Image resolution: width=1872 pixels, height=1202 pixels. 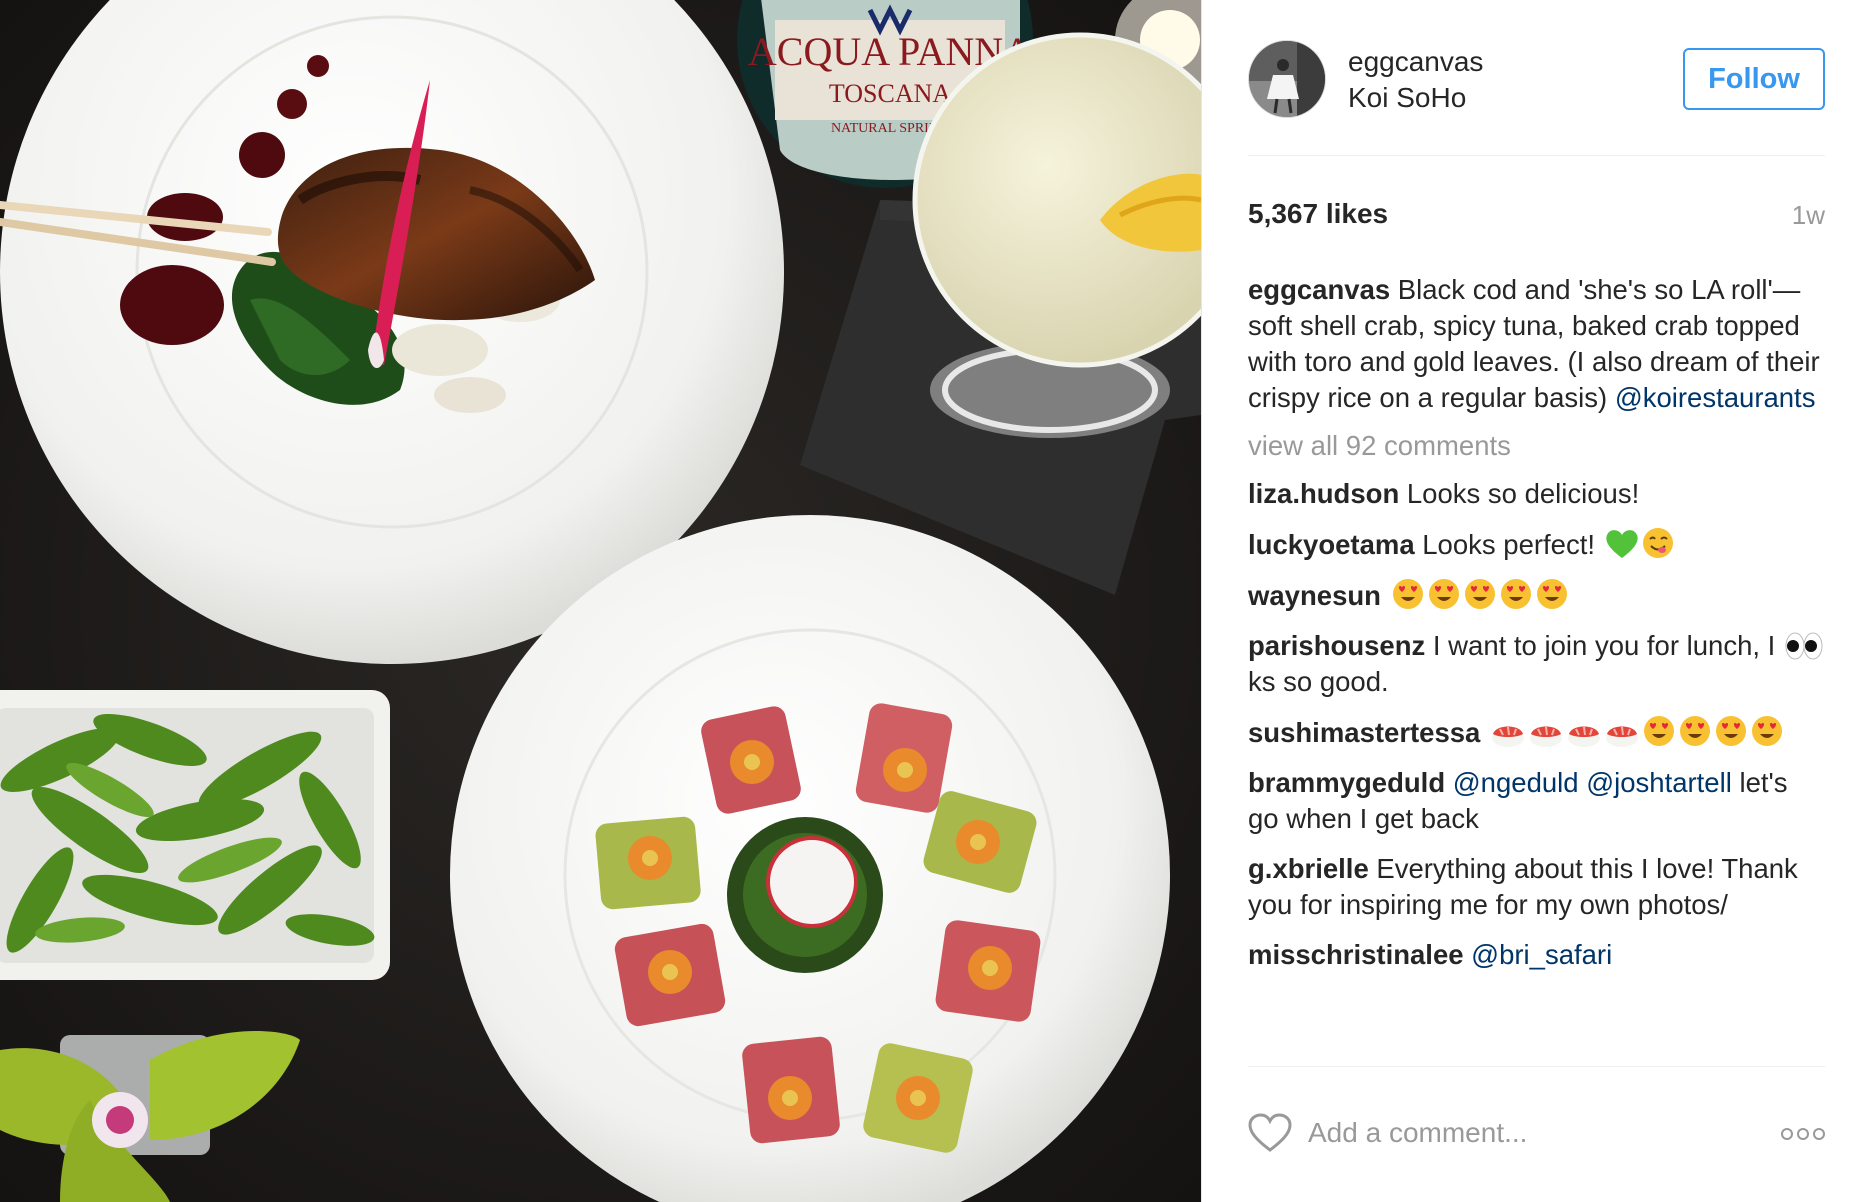 I want to click on eyes-icon, so click(x=1804, y=646).